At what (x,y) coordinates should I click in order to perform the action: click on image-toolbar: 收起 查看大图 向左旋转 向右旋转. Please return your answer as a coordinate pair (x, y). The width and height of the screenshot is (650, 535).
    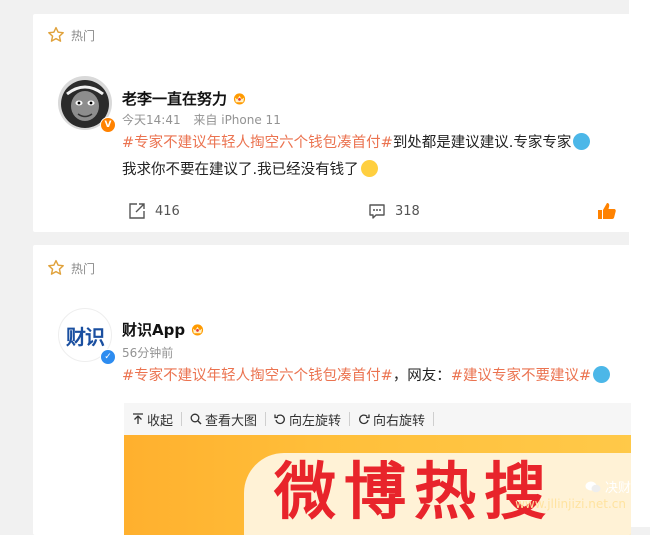
    Looking at the image, I should click on (377, 419).